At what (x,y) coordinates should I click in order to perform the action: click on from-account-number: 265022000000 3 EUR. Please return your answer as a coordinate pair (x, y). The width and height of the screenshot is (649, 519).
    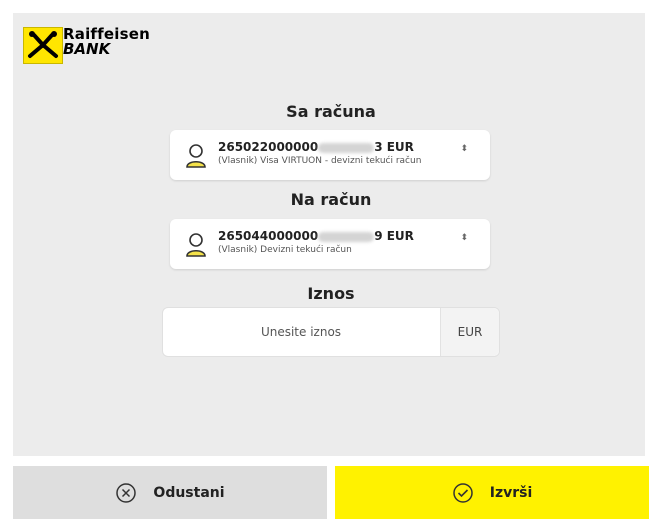
    Looking at the image, I should click on (316, 147).